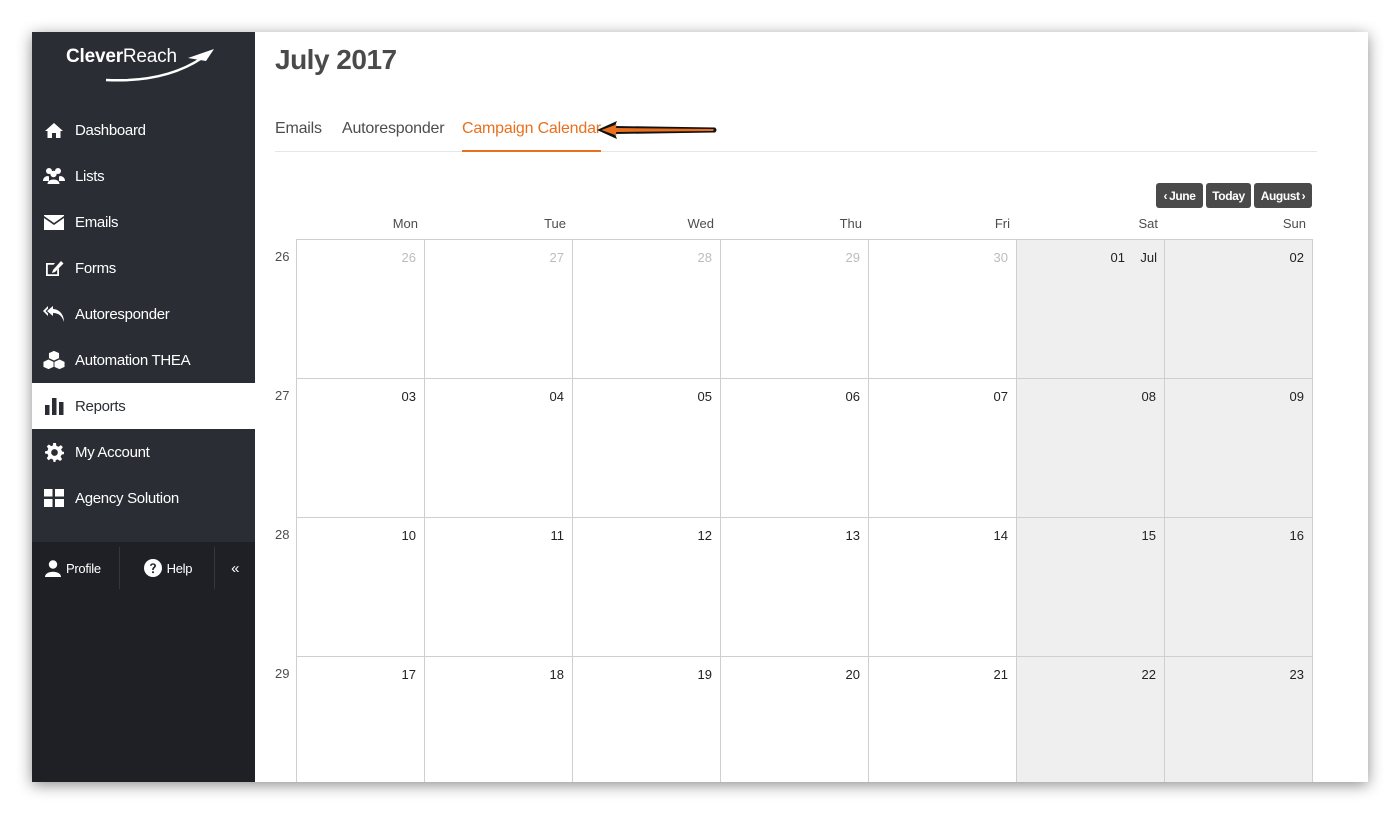  What do you see at coordinates (361, 309) in the screenshot?
I see `calendar-day-cell: 26` at bounding box center [361, 309].